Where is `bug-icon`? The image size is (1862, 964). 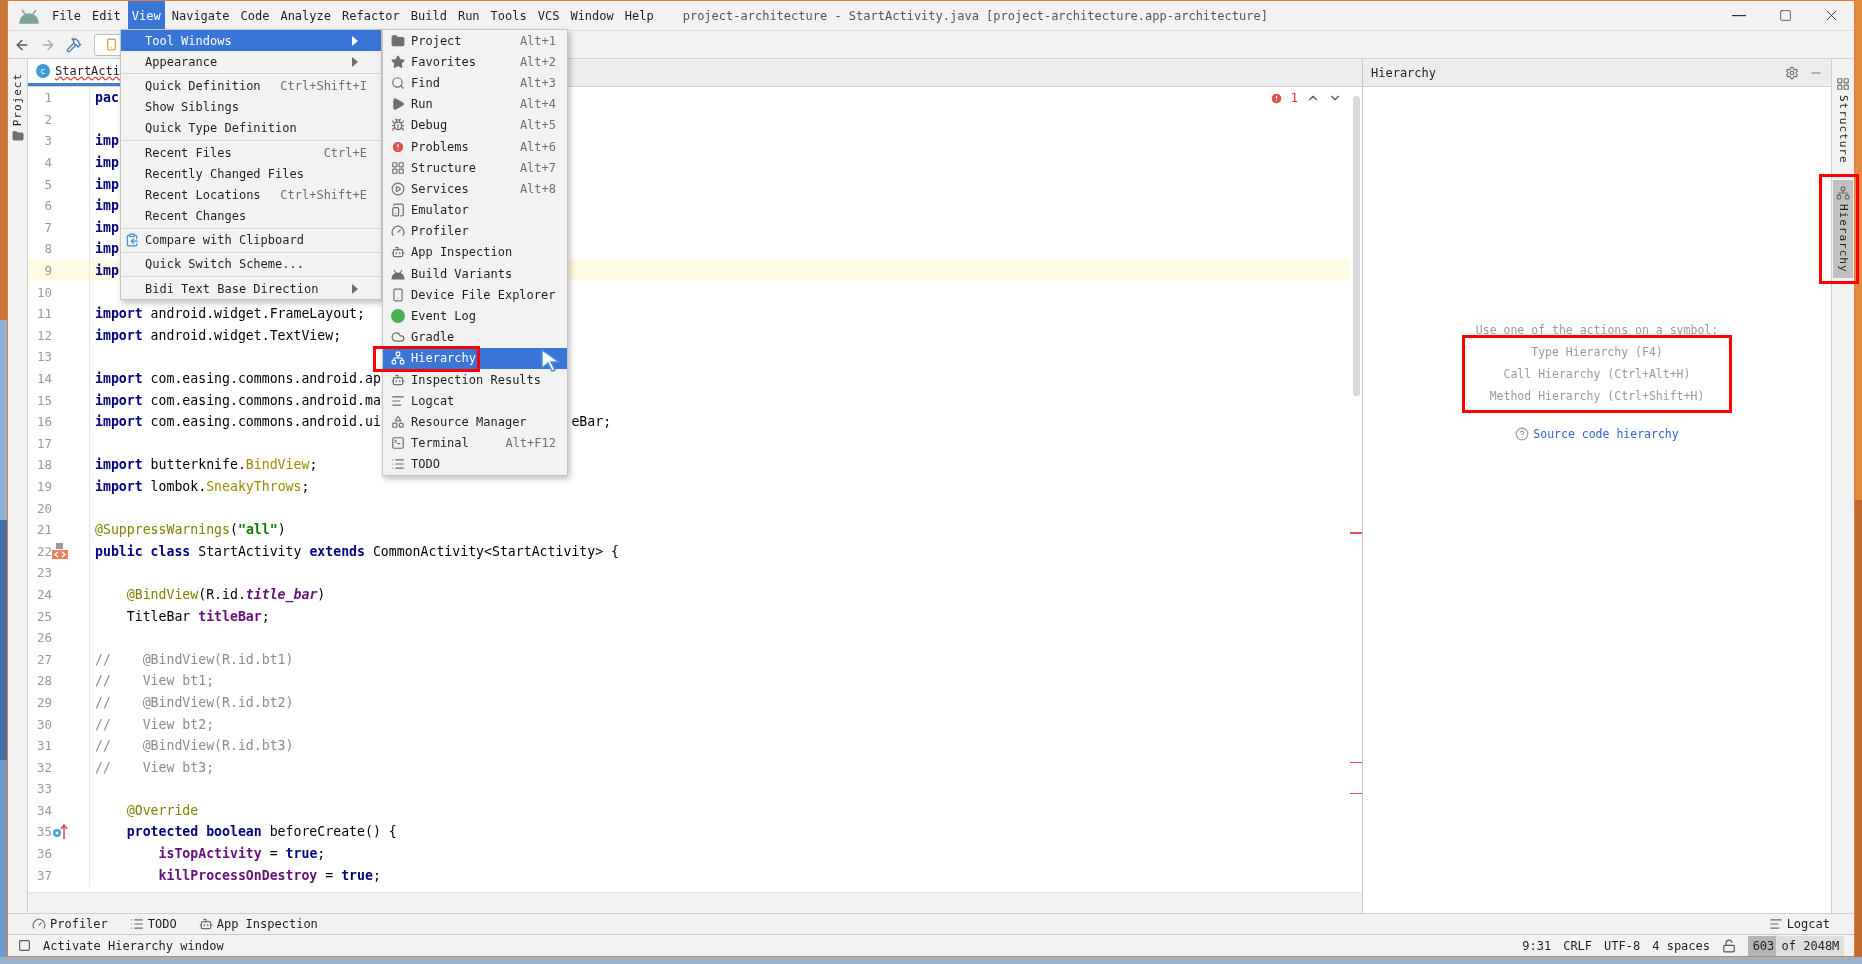 bug-icon is located at coordinates (398, 125).